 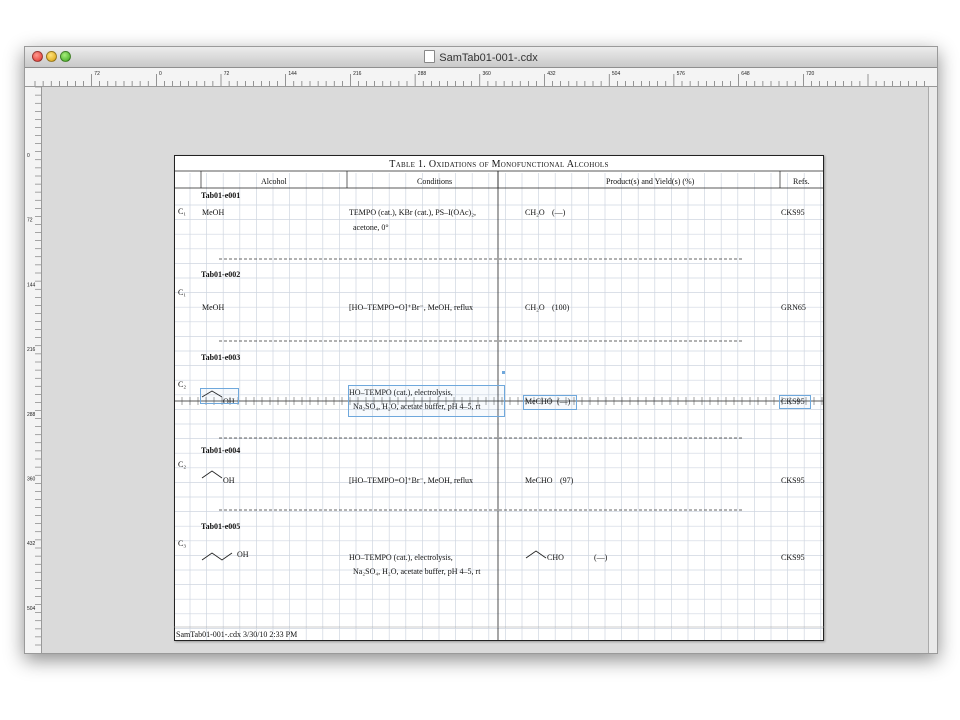 What do you see at coordinates (801, 181) in the screenshot?
I see `header-refs: Refs.` at bounding box center [801, 181].